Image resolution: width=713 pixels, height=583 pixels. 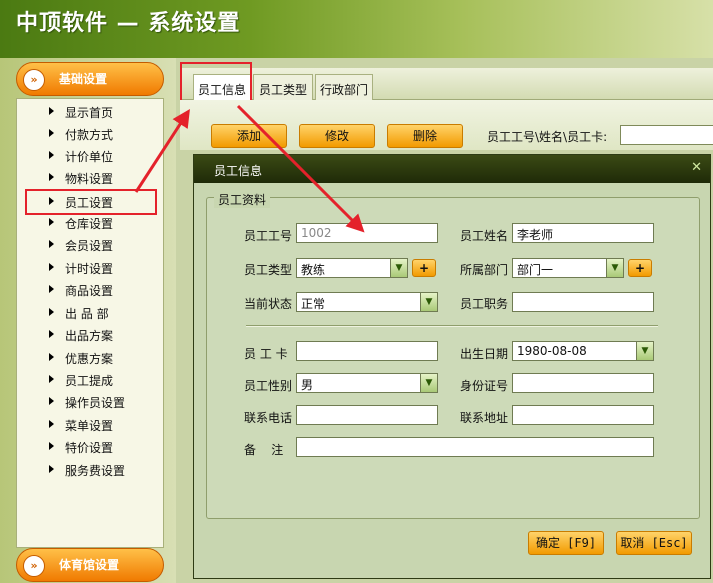 I want to click on sidebar-item-payment: 付款方式, so click(x=90, y=134).